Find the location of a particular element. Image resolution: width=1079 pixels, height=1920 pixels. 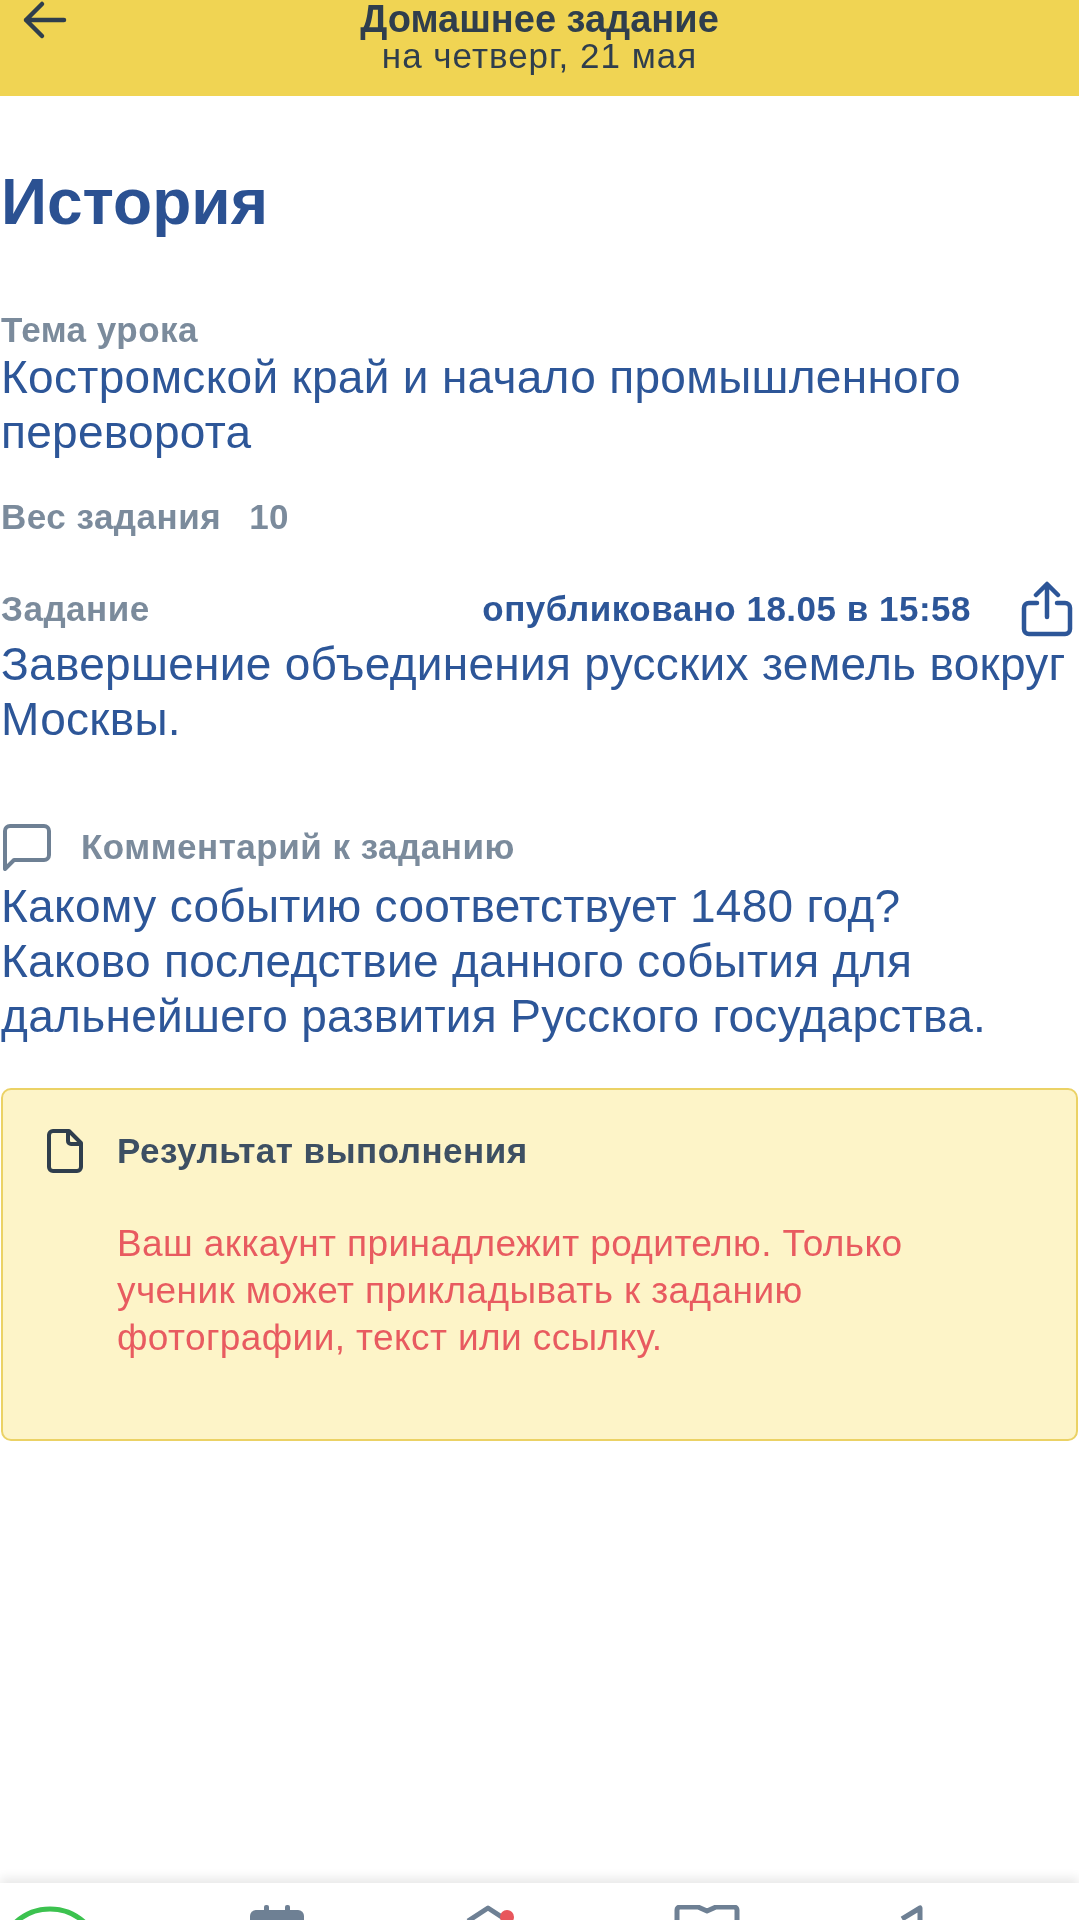

book-icon is located at coordinates (707, 1912).